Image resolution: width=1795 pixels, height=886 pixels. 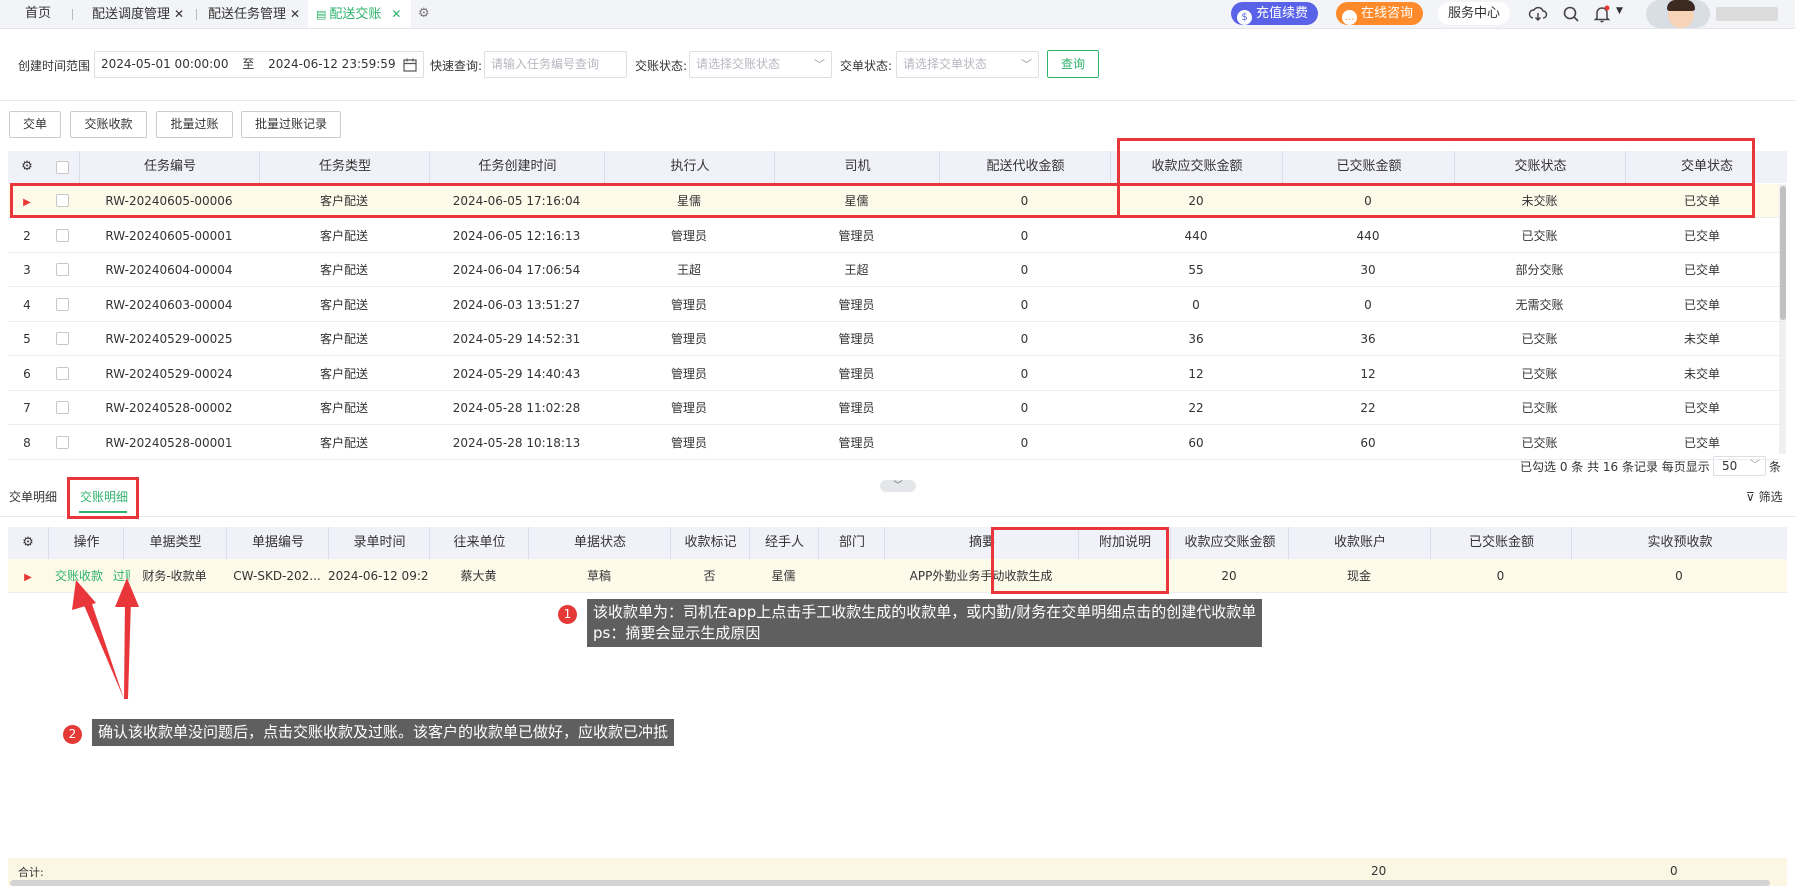 What do you see at coordinates (127, 592) in the screenshot?
I see `arrowhead-post` at bounding box center [127, 592].